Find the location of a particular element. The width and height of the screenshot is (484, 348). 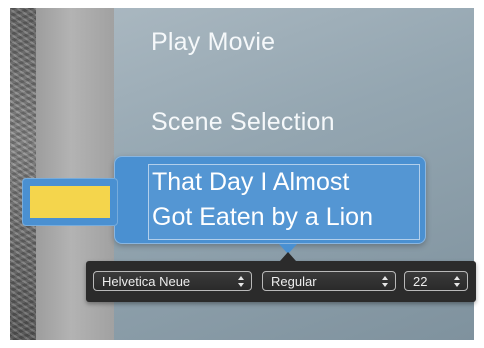

menu-item-scene-selection: Scene Selection is located at coordinates (243, 122).